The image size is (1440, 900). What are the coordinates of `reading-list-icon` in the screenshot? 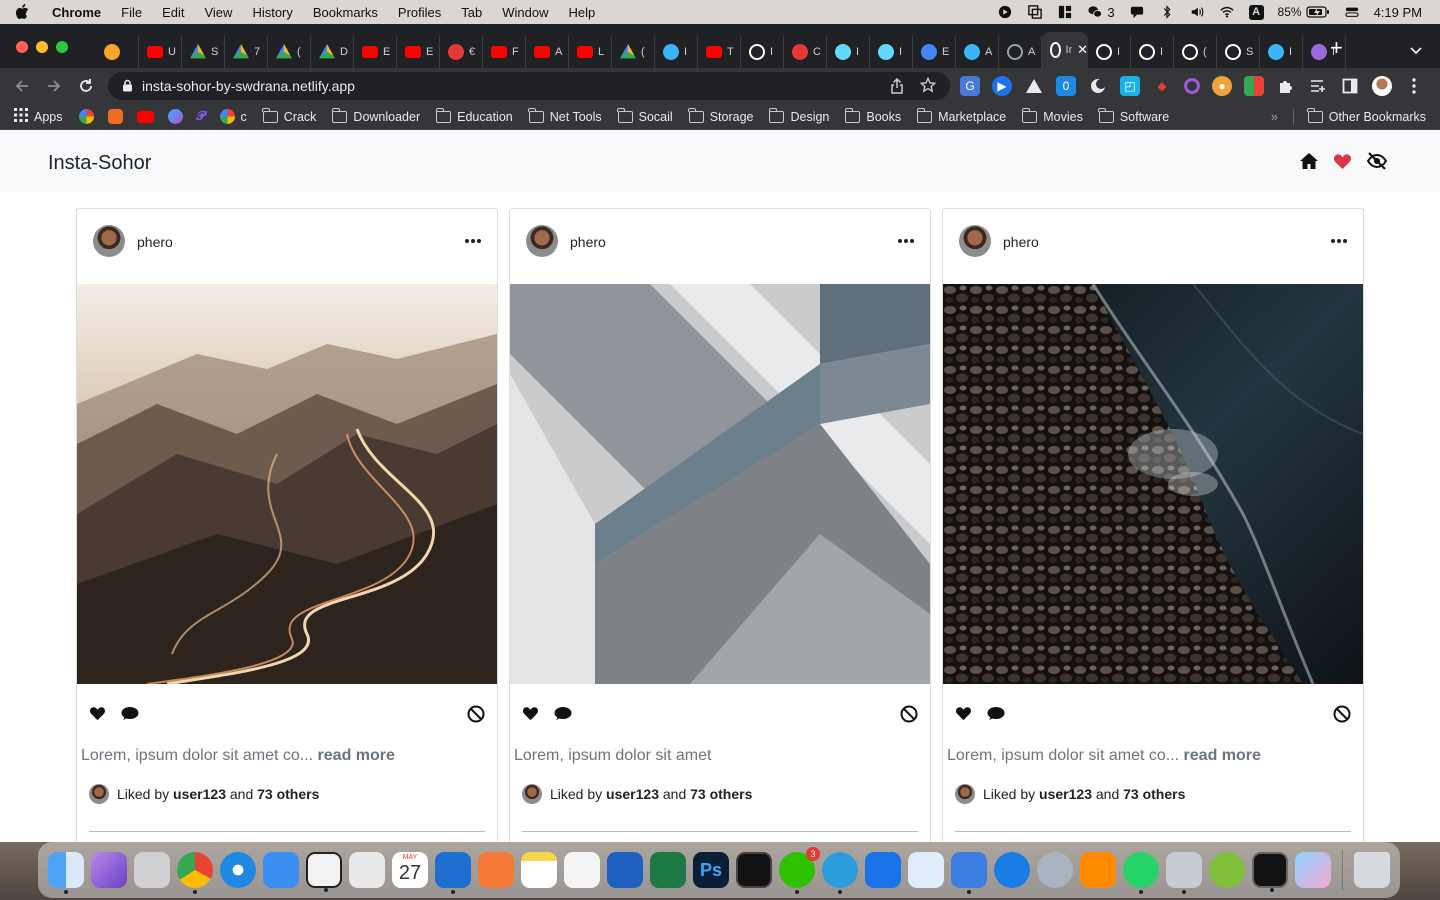 It's located at (1318, 86).